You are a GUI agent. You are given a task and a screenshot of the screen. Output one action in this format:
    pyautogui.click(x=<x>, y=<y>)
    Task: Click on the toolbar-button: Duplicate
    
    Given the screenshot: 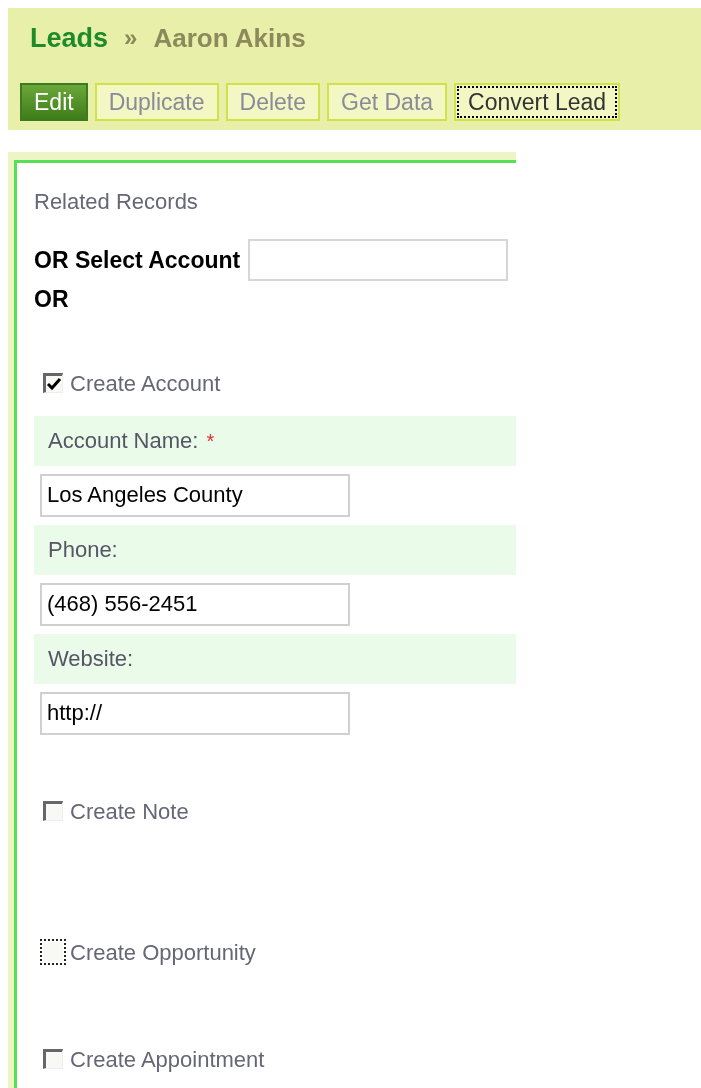 What is the action you would take?
    pyautogui.click(x=156, y=102)
    